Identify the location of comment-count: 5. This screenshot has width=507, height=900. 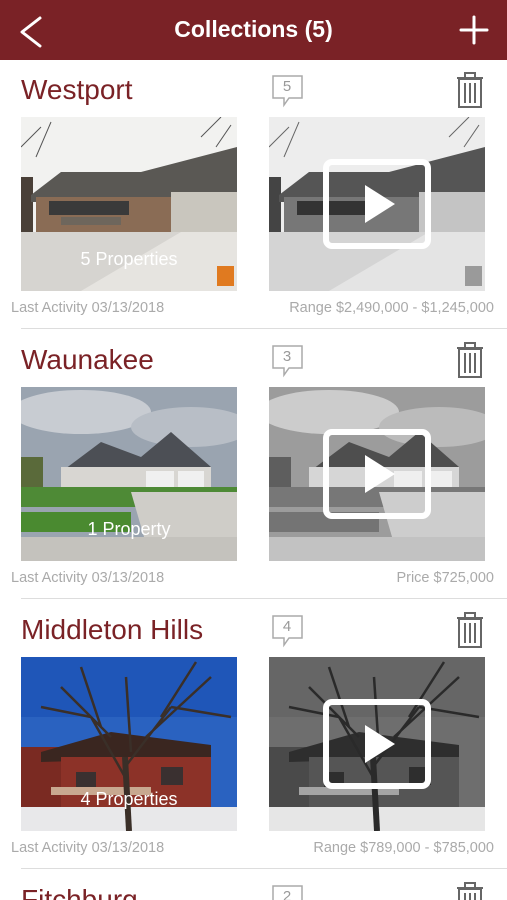
(287, 86).